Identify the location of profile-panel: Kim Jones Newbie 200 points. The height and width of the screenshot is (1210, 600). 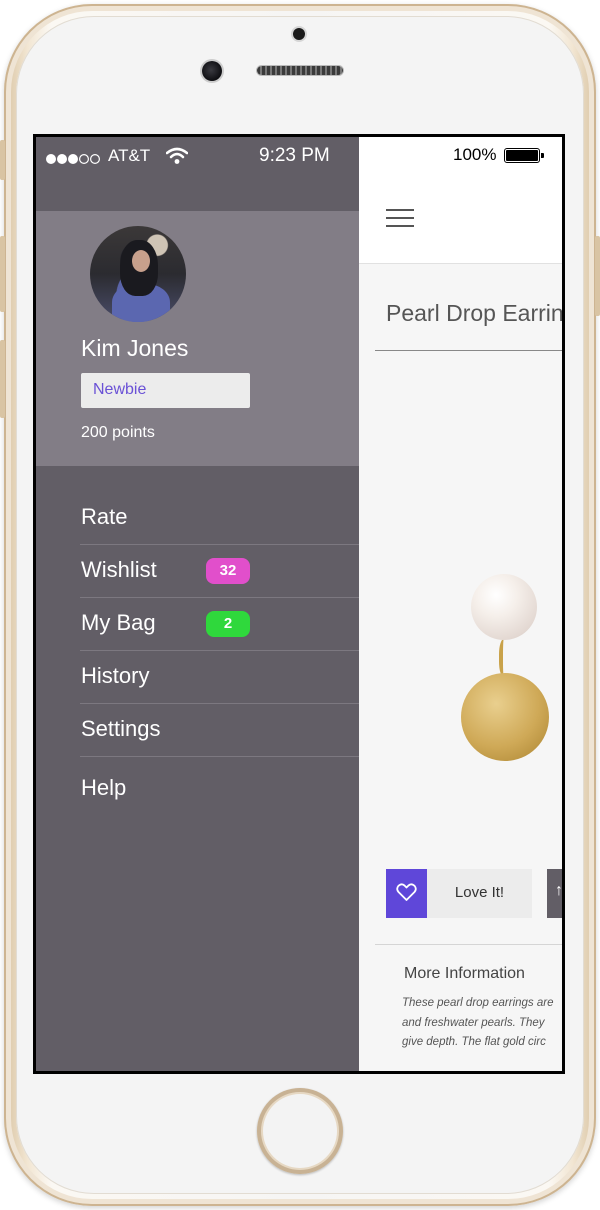
(197, 338).